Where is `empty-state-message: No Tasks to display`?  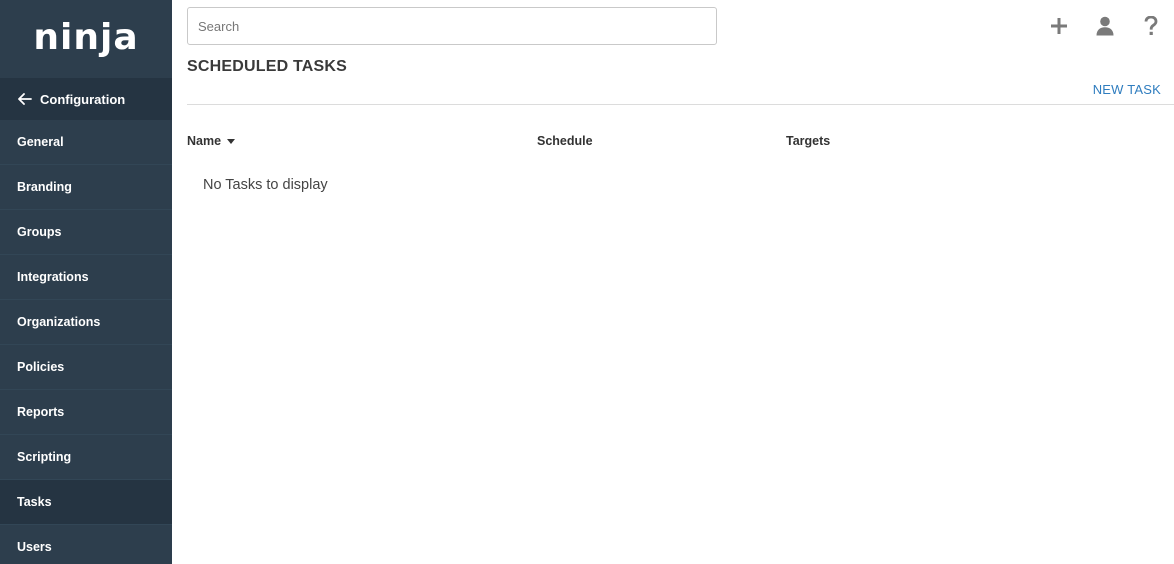 empty-state-message: No Tasks to display is located at coordinates (265, 185).